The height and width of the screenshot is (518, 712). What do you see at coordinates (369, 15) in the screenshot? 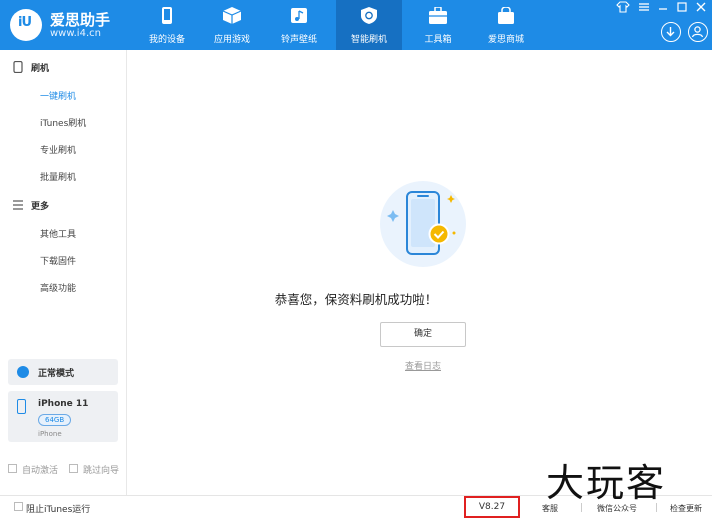
I see `refresh-shield-icon` at bounding box center [369, 15].